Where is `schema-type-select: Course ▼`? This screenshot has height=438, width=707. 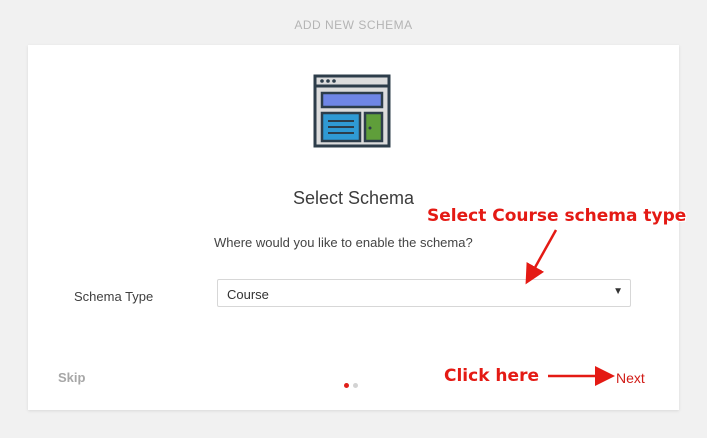
schema-type-select: Course ▼ is located at coordinates (424, 293).